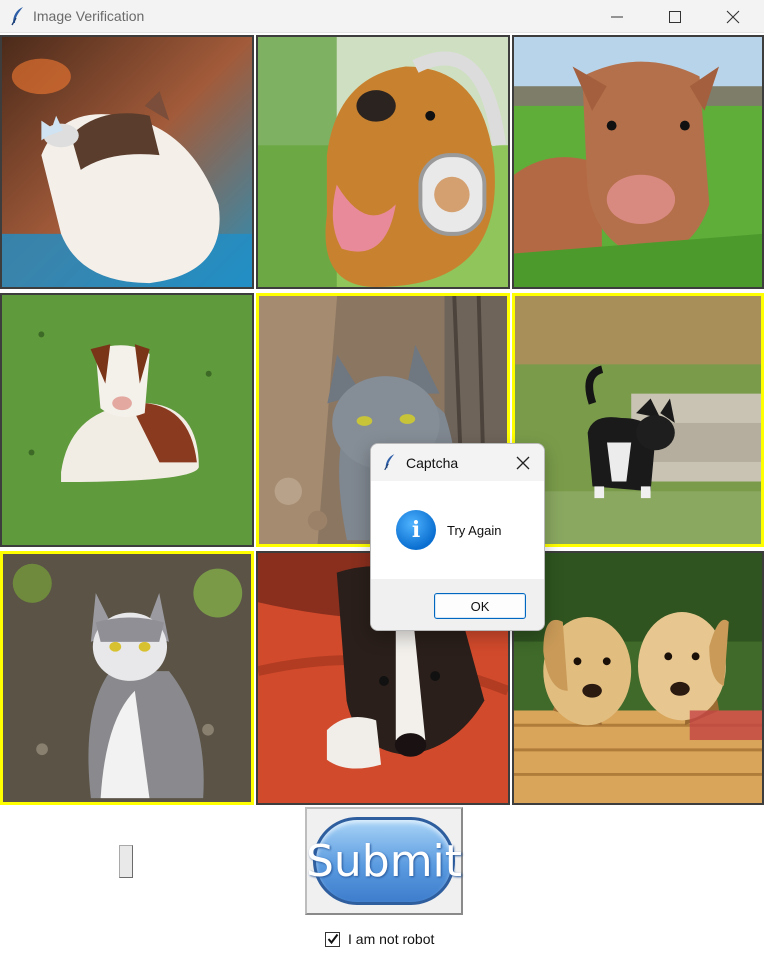 Image resolution: width=764 pixels, height=978 pixels. I want to click on minimize-button, so click(617, 16).